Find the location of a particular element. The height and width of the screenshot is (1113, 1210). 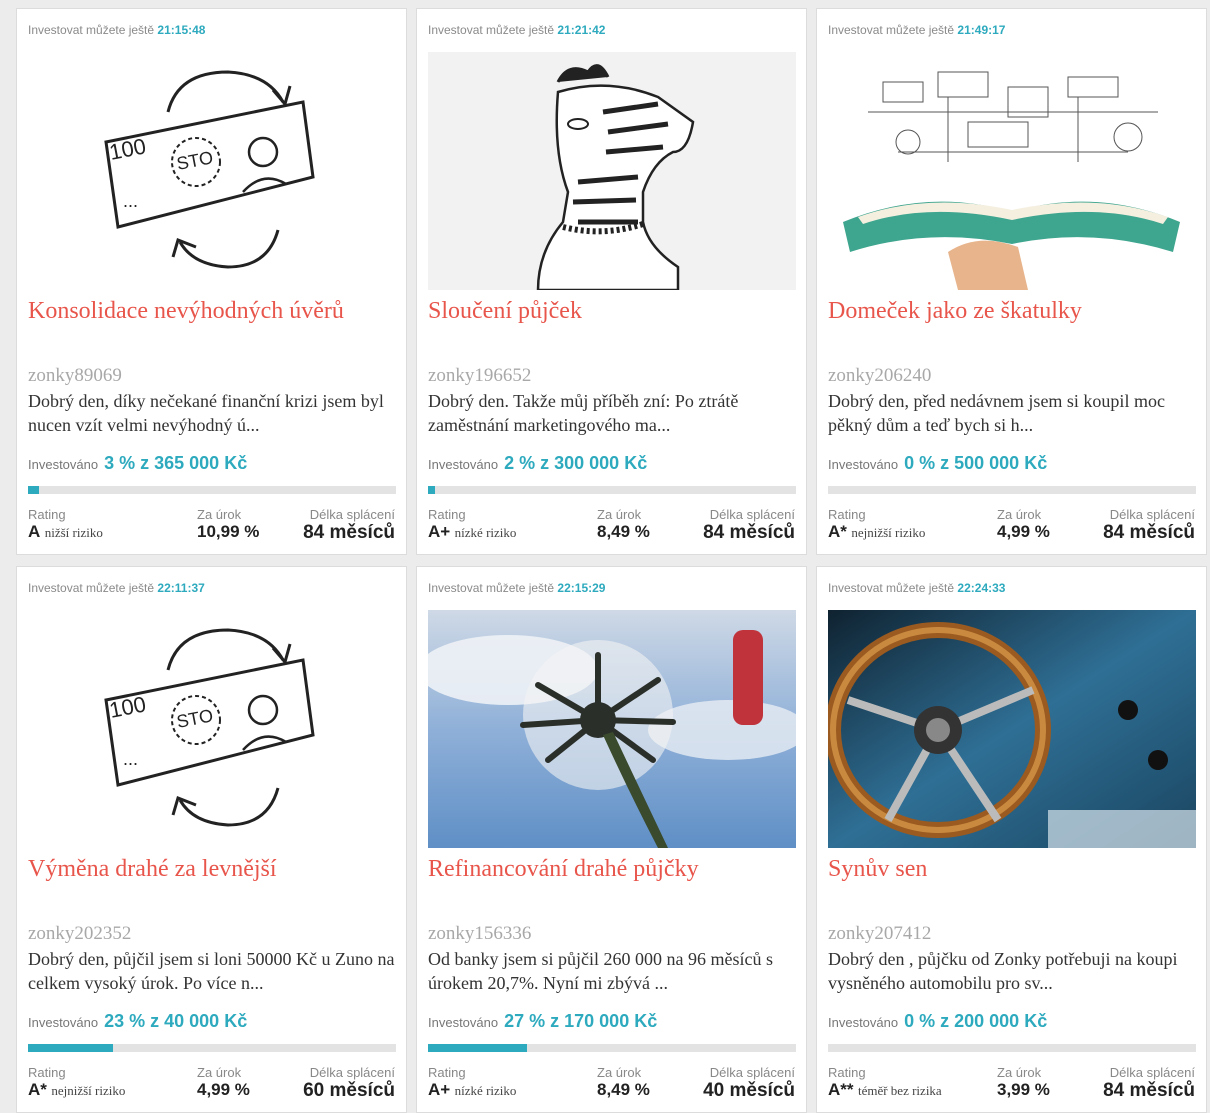

invested-amount: 0 % z 200 000 Kč is located at coordinates (976, 1021).